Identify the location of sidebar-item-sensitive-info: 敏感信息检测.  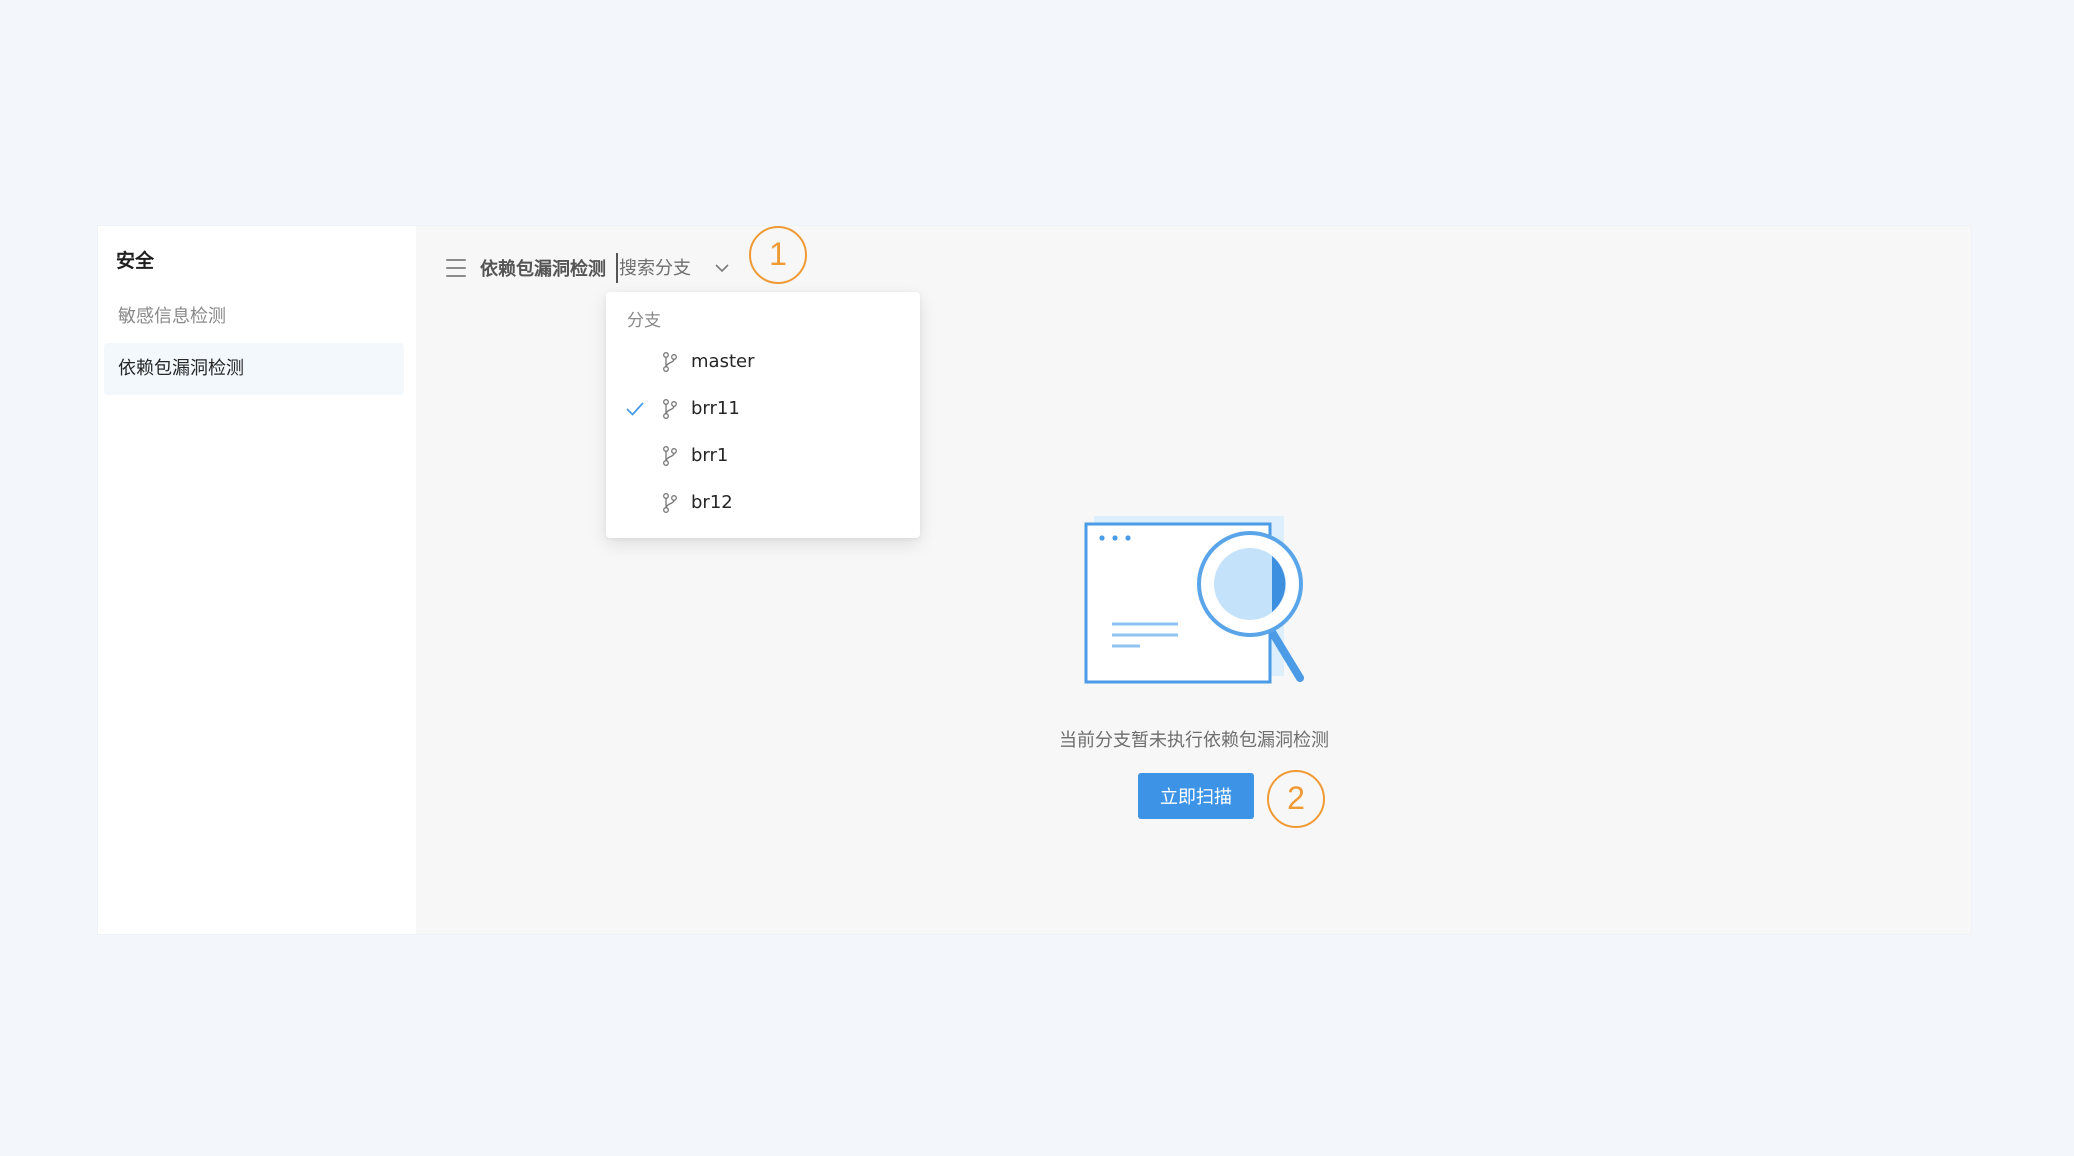
(254, 317).